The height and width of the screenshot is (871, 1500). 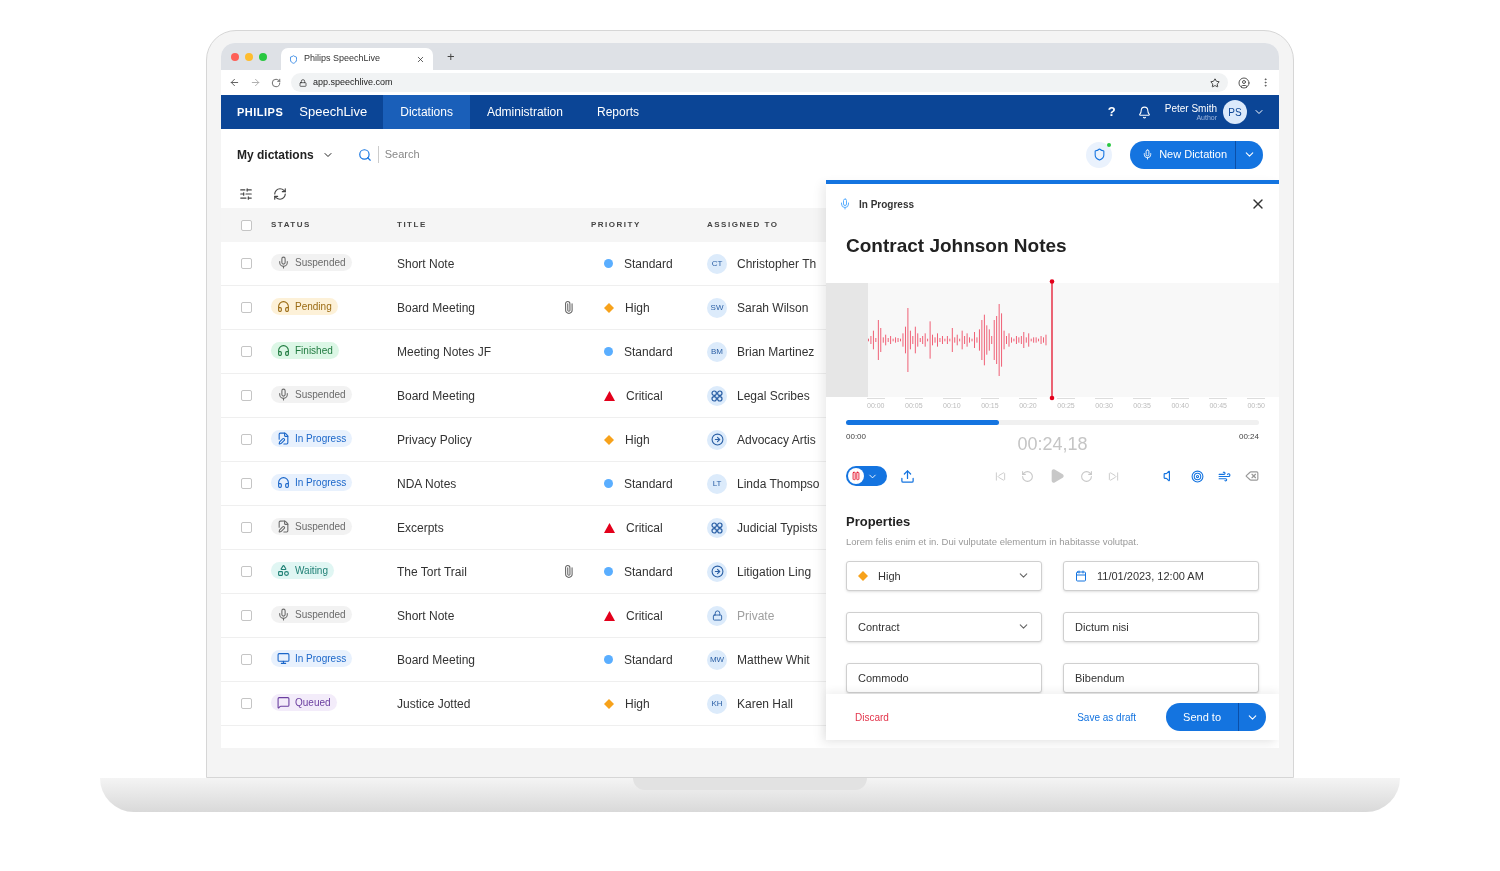 I want to click on rewind-icon, so click(x=1027, y=476).